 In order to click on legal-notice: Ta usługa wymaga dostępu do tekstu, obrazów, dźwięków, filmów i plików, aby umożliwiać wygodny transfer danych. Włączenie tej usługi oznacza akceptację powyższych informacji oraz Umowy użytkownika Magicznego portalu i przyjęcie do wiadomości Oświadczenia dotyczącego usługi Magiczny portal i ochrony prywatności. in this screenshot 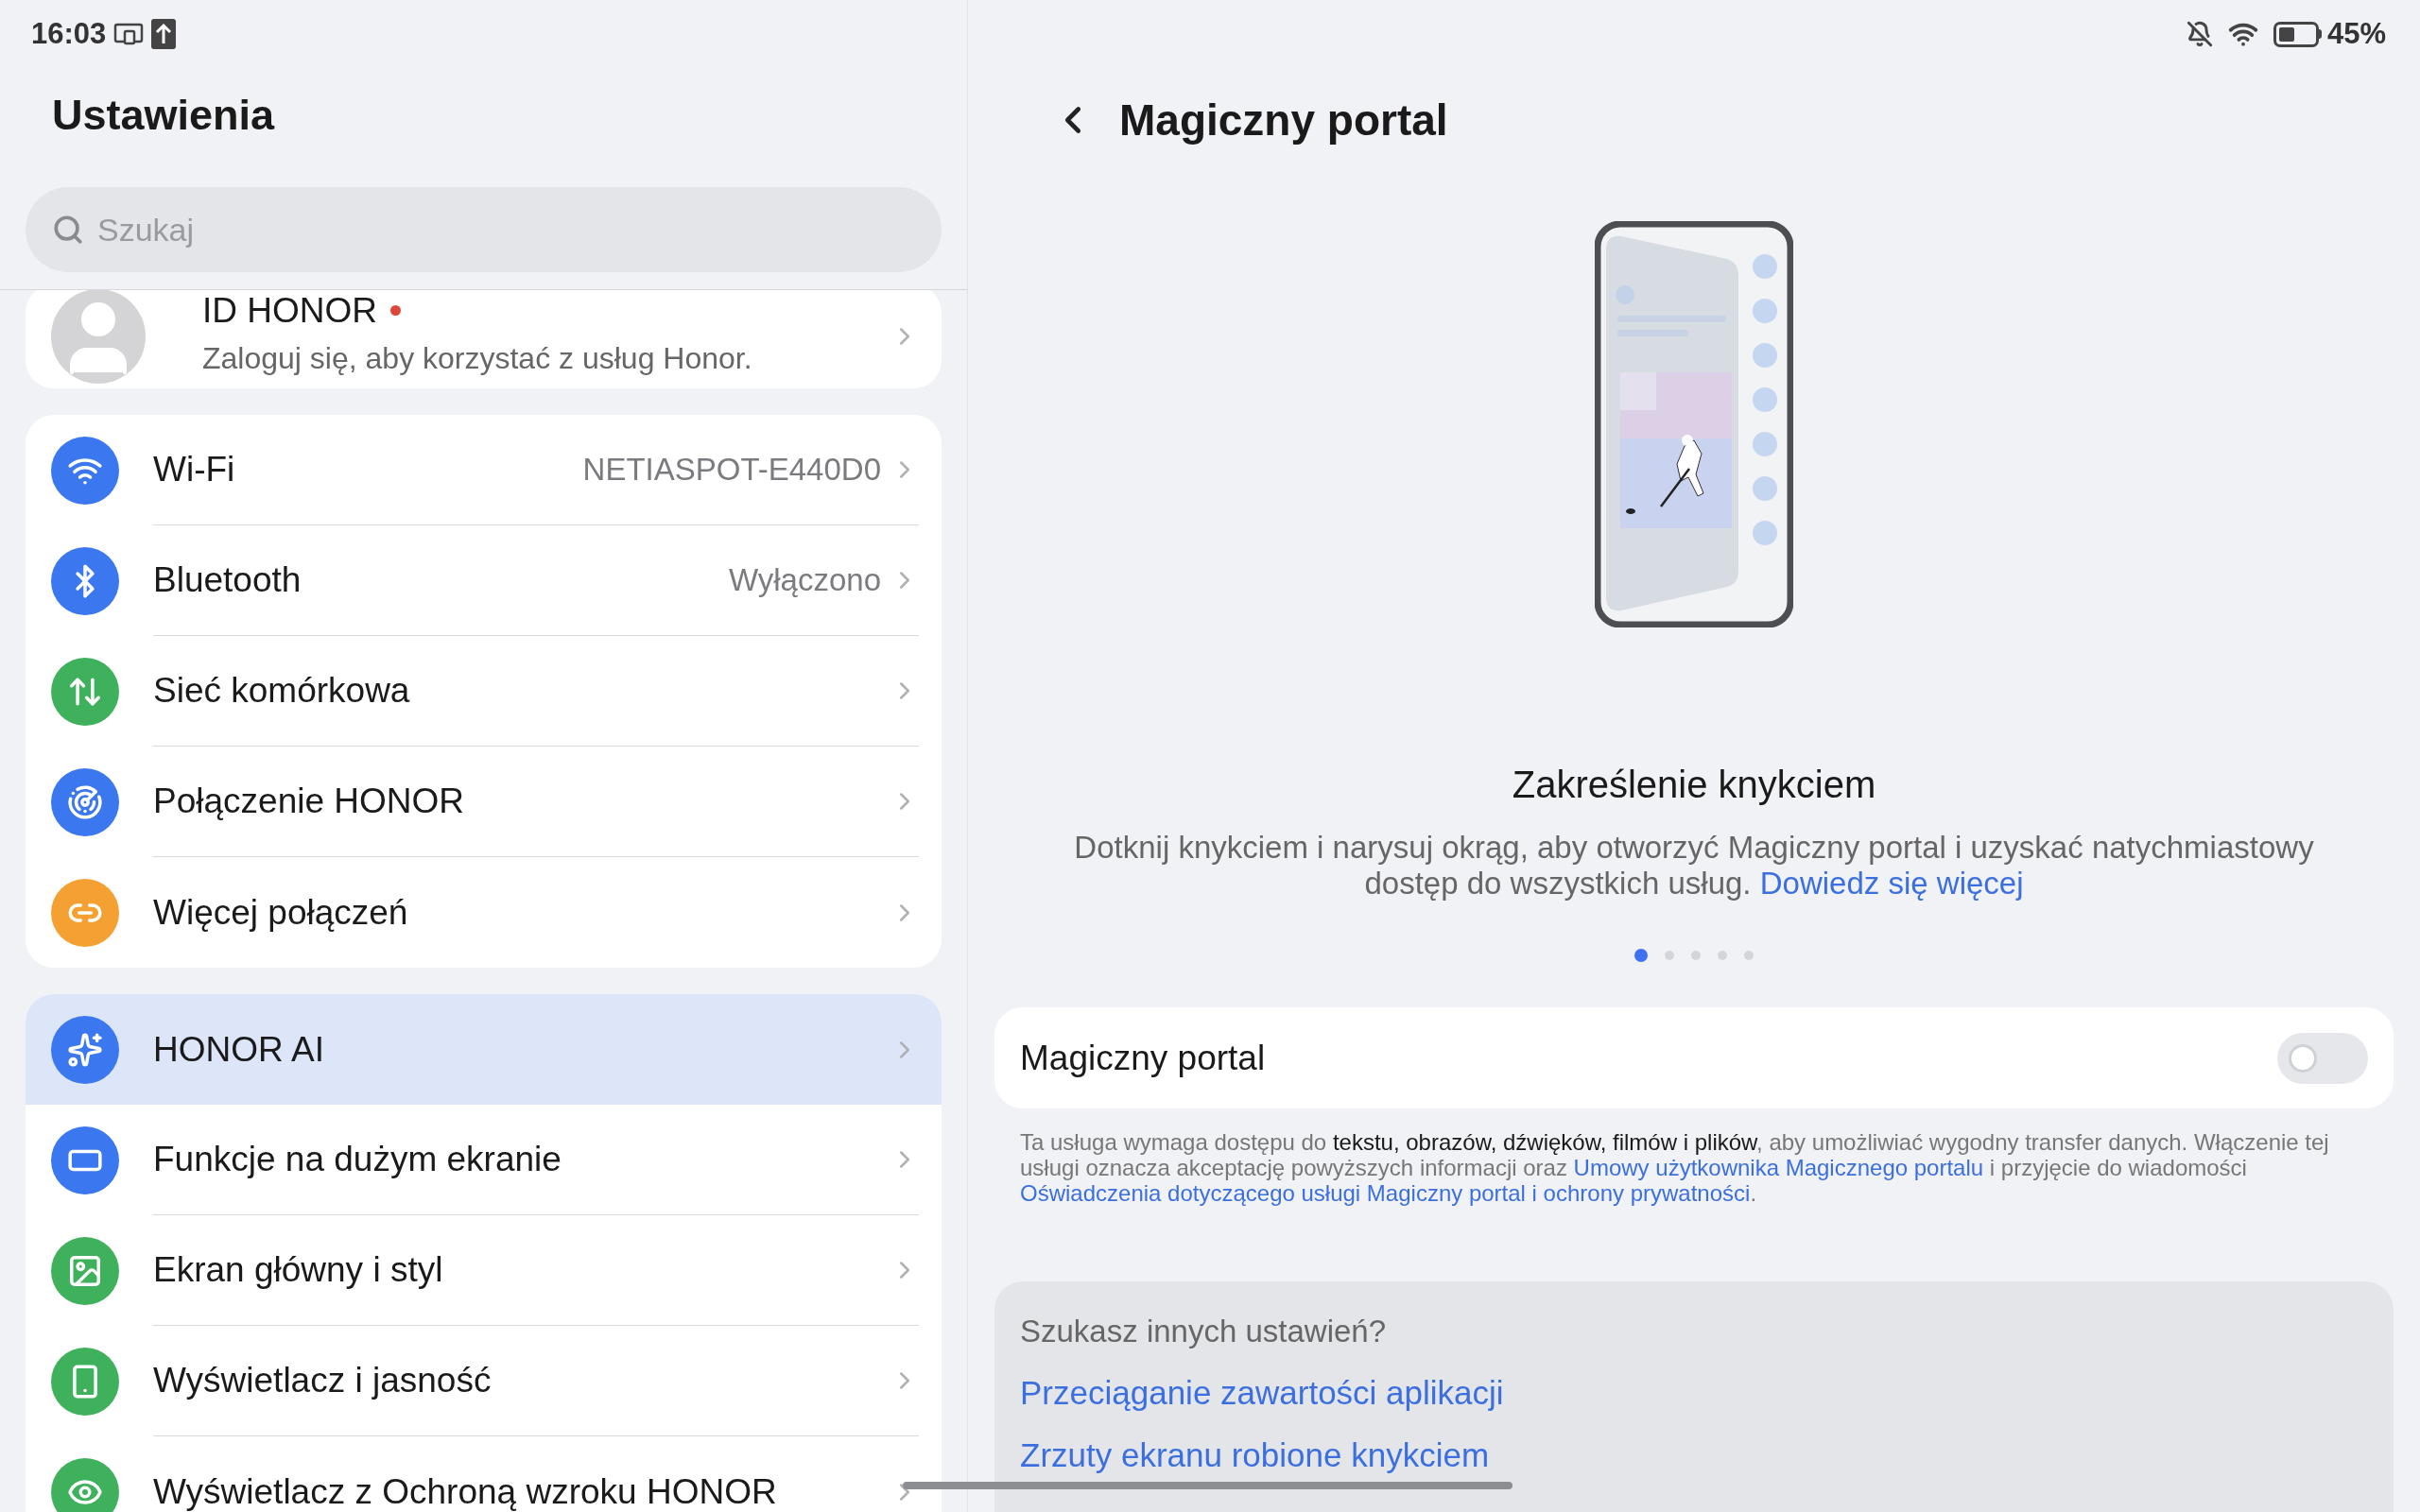, I will do `click(1674, 1167)`.